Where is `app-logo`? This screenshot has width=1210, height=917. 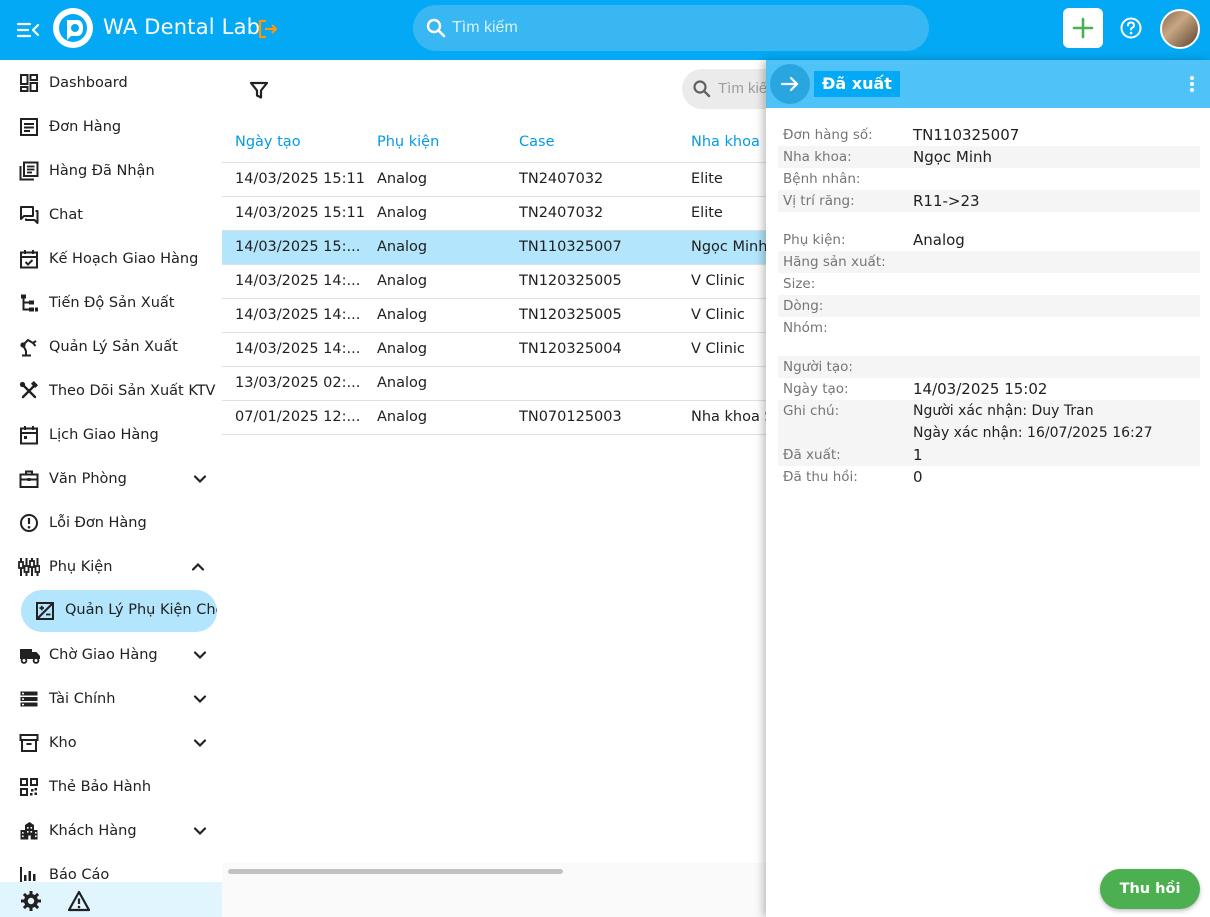
app-logo is located at coordinates (73, 28).